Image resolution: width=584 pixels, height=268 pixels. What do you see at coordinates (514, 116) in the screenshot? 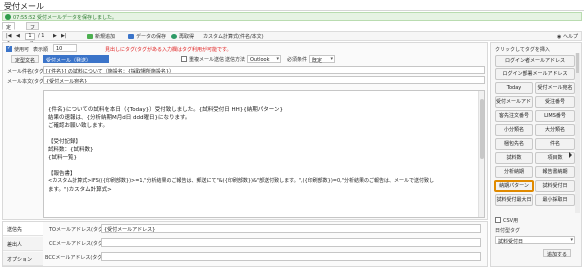
I see `tag-button: 客先注文番号` at bounding box center [514, 116].